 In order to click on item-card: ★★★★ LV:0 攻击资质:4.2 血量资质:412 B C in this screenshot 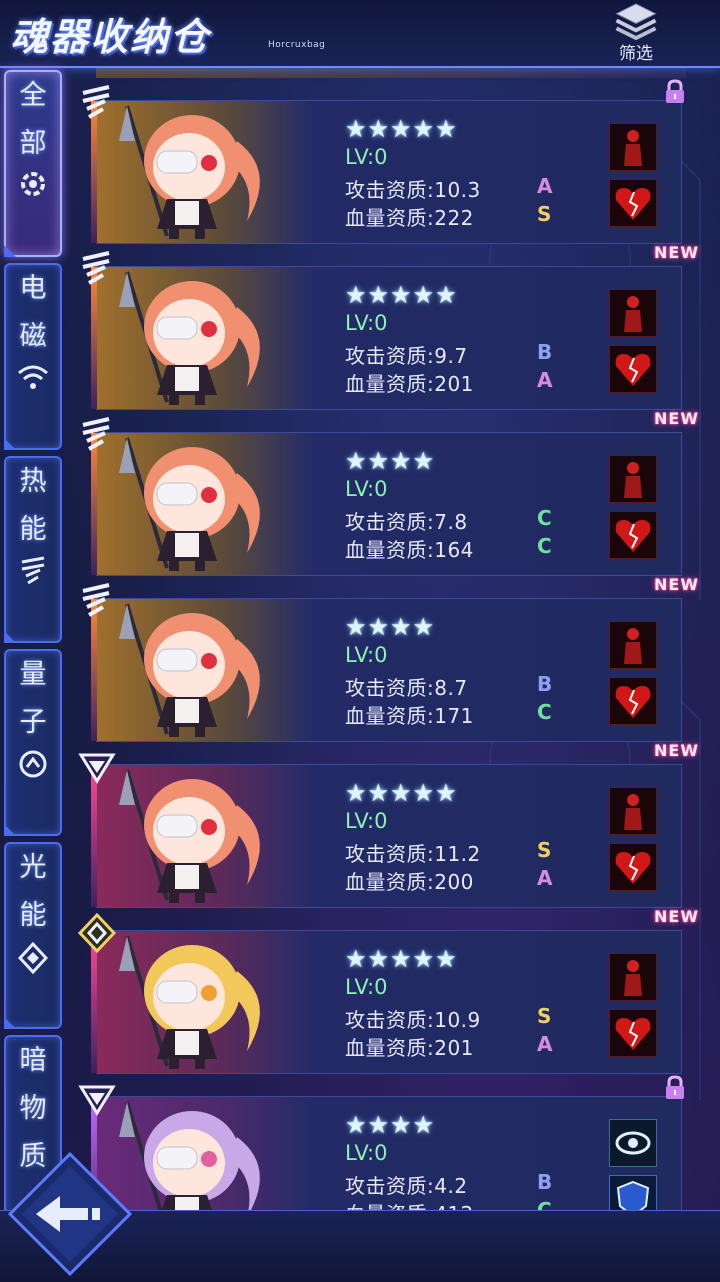, I will do `click(381, 1145)`.